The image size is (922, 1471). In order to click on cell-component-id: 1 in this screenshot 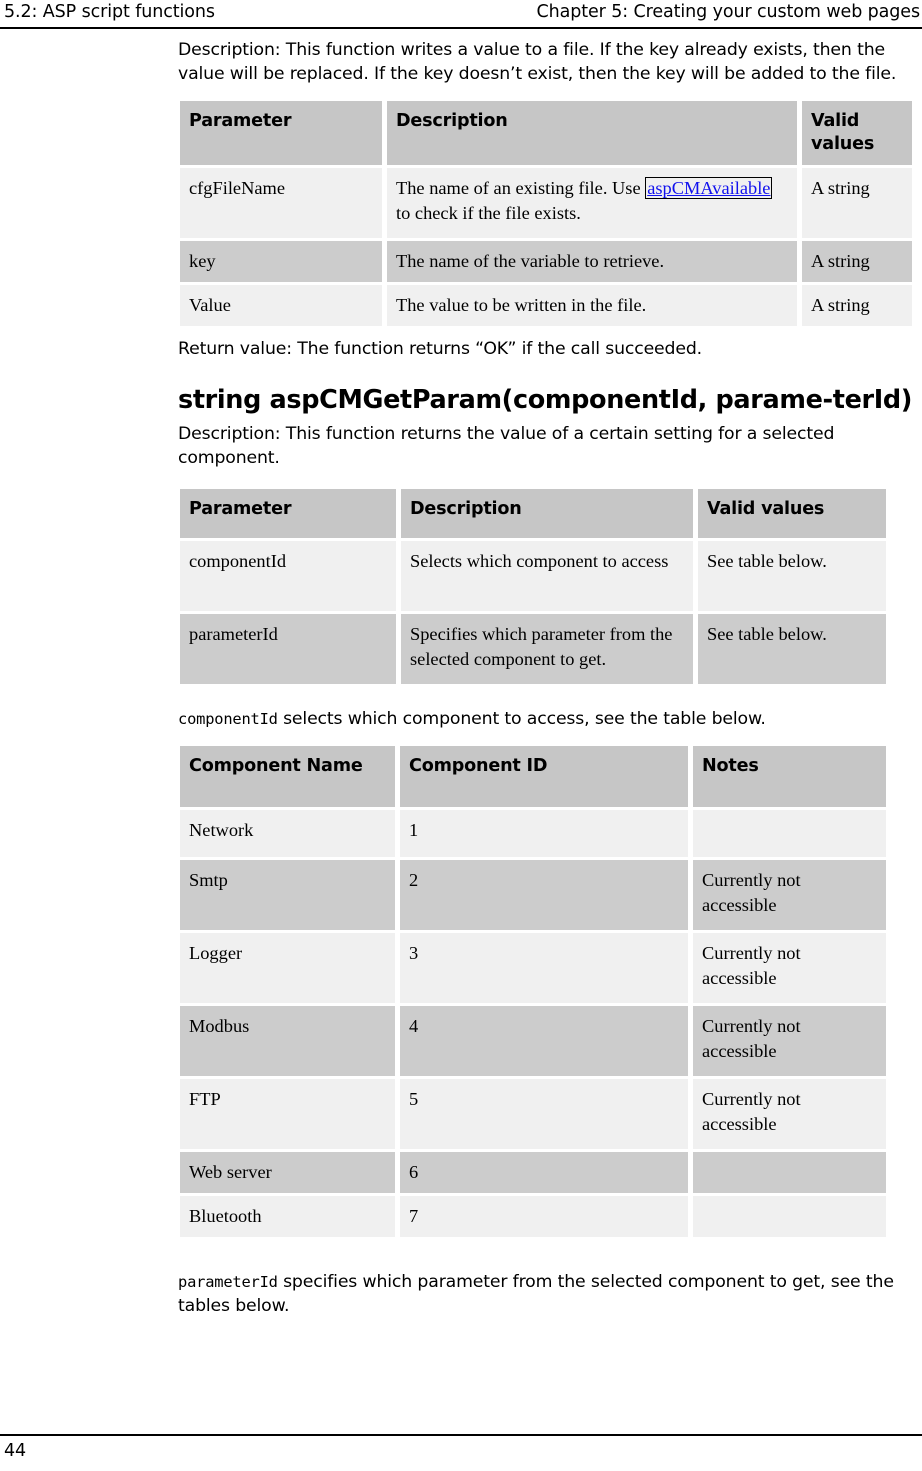, I will do `click(543, 834)`.